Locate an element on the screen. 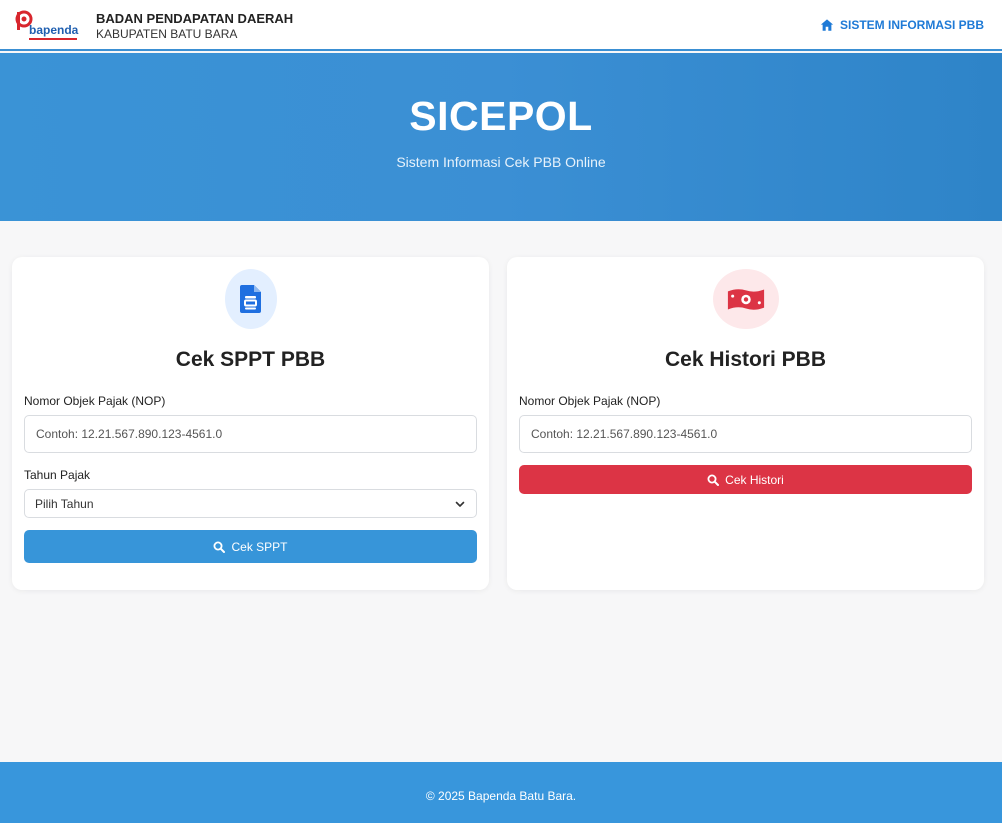 The width and height of the screenshot is (1002, 823). cek-sppt-button: Cek SPPT is located at coordinates (250, 546).